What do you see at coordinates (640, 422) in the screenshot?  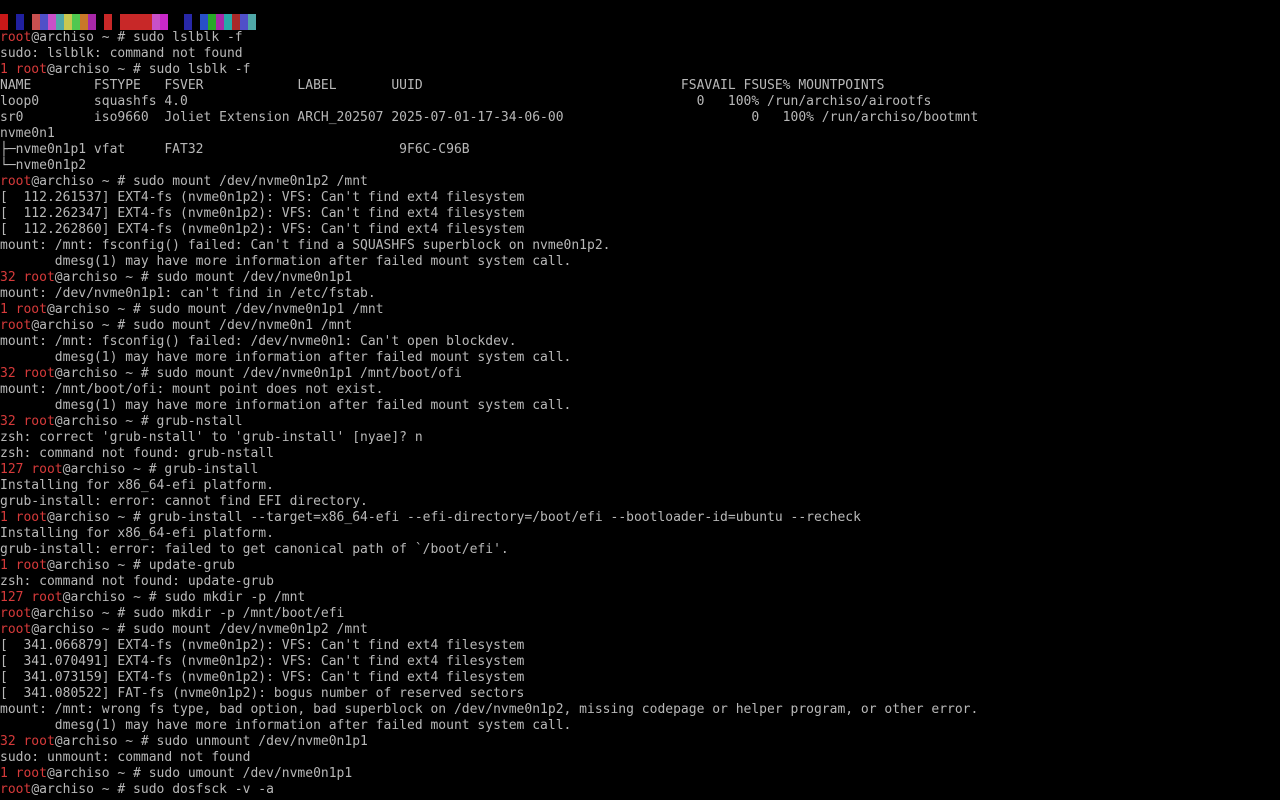 I see `terminal-line: 32 root@archiso ~ # grub-nstall` at bounding box center [640, 422].